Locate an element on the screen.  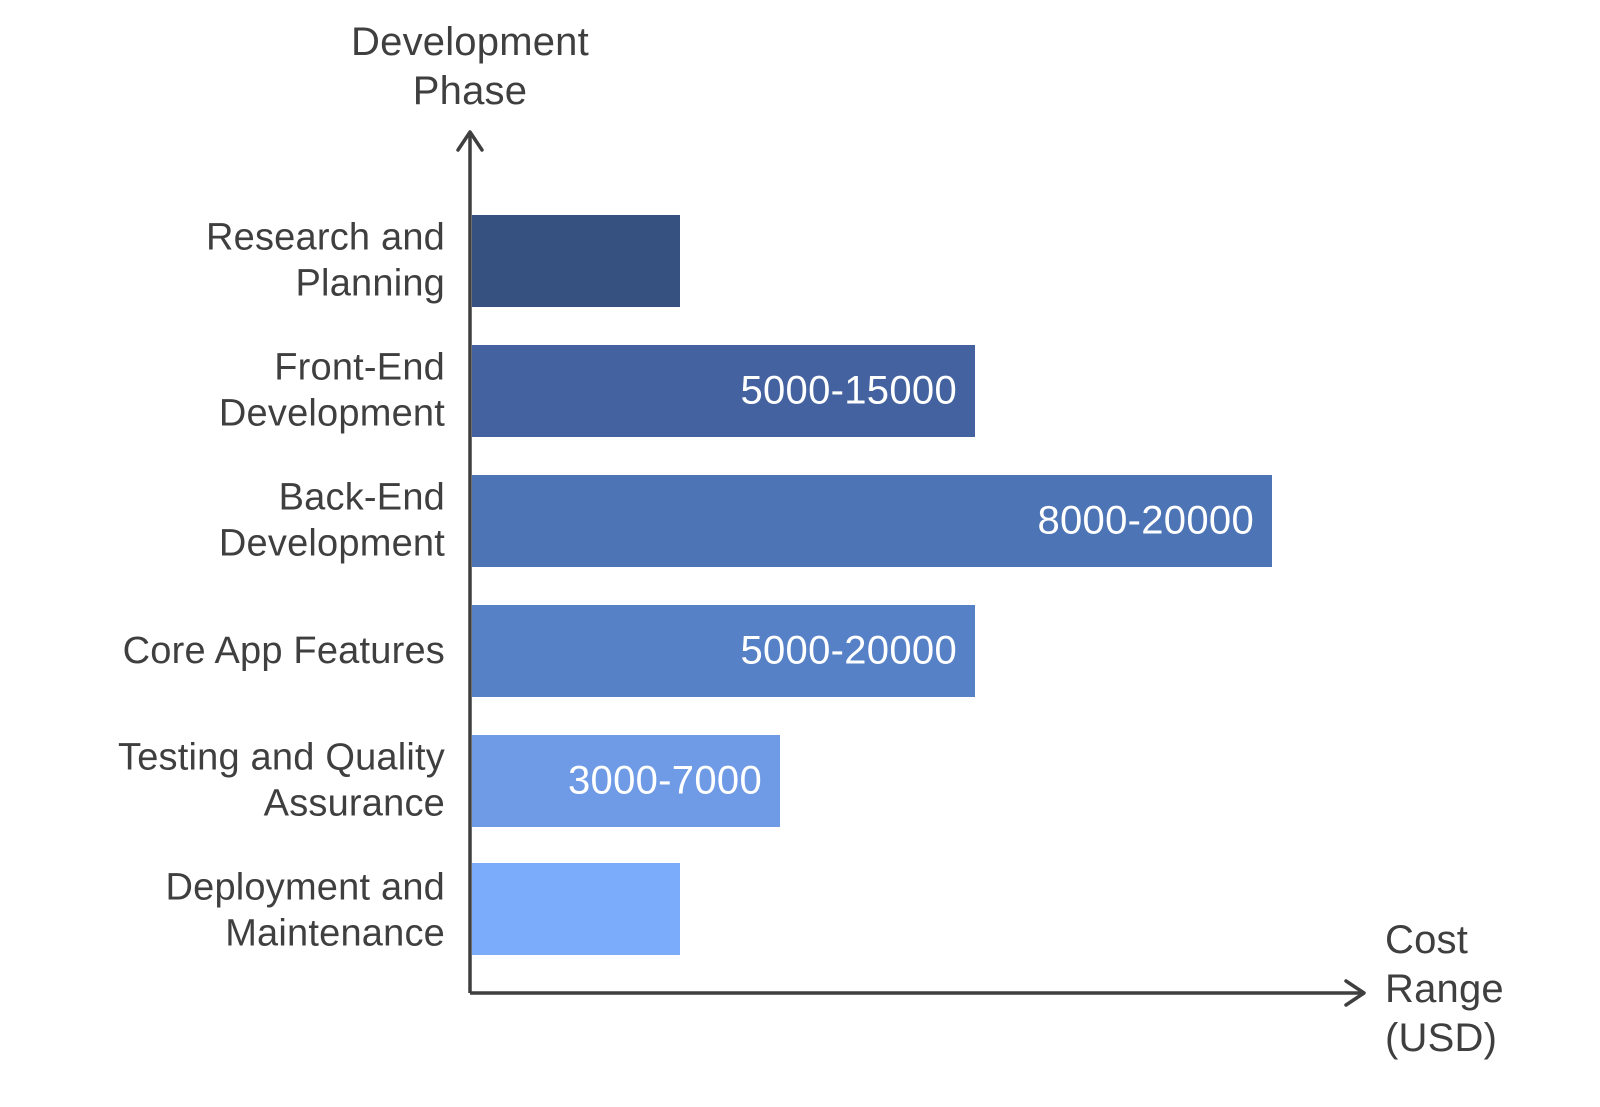
y-axis-title: Development Phase is located at coordinates (470, 66).